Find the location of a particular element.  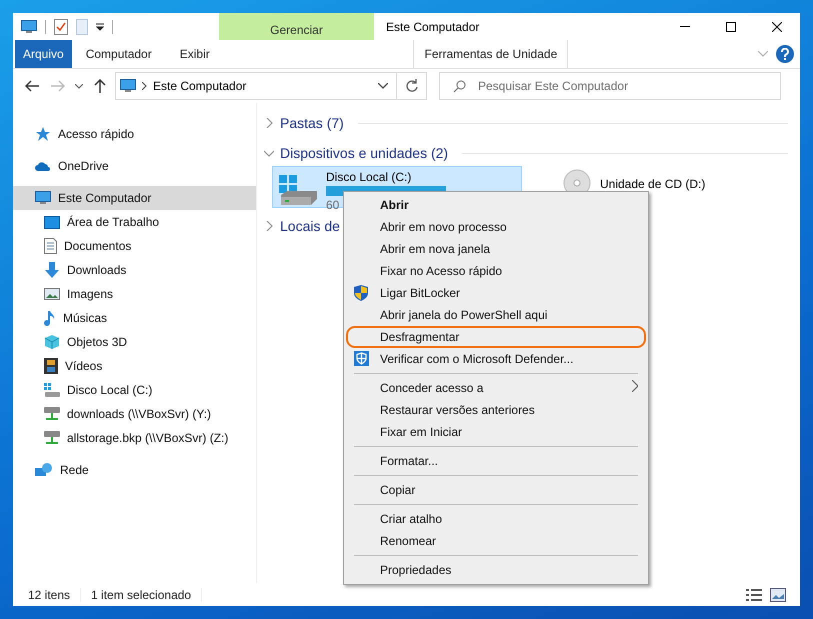

contextual-group-label: Gerenciar is located at coordinates (296, 26).